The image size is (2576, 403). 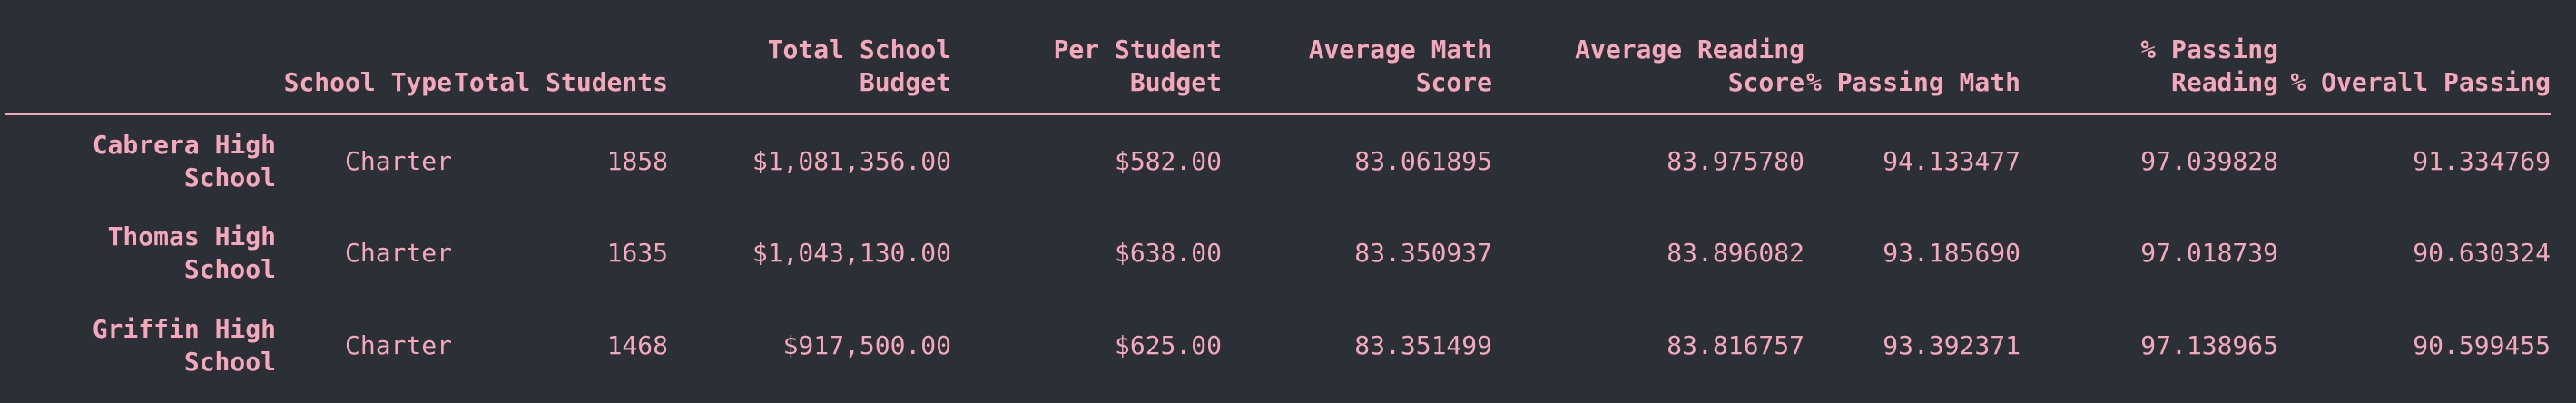 What do you see at coordinates (2482, 160) in the screenshot?
I see `cell-overall-passing: 91.334769` at bounding box center [2482, 160].